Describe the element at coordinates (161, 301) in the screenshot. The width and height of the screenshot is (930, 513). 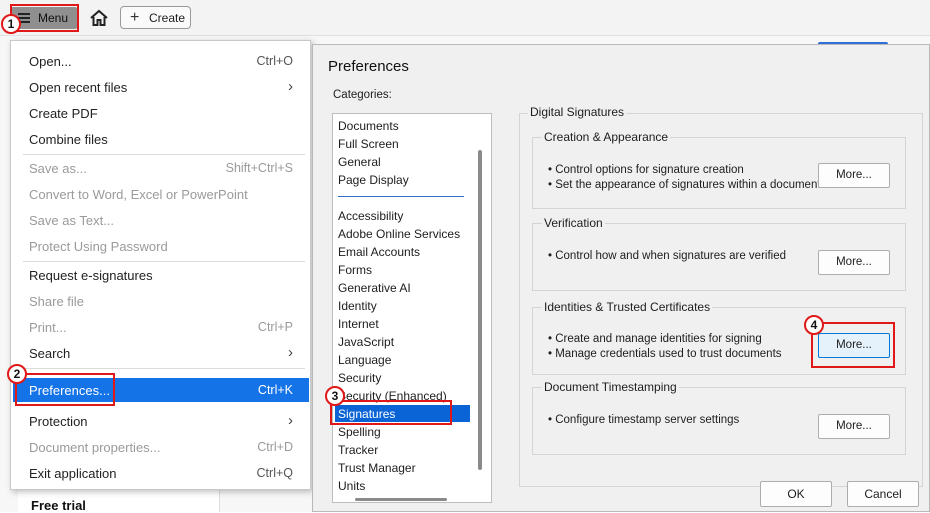
I see `menu-item-share-file: Share file` at that location.